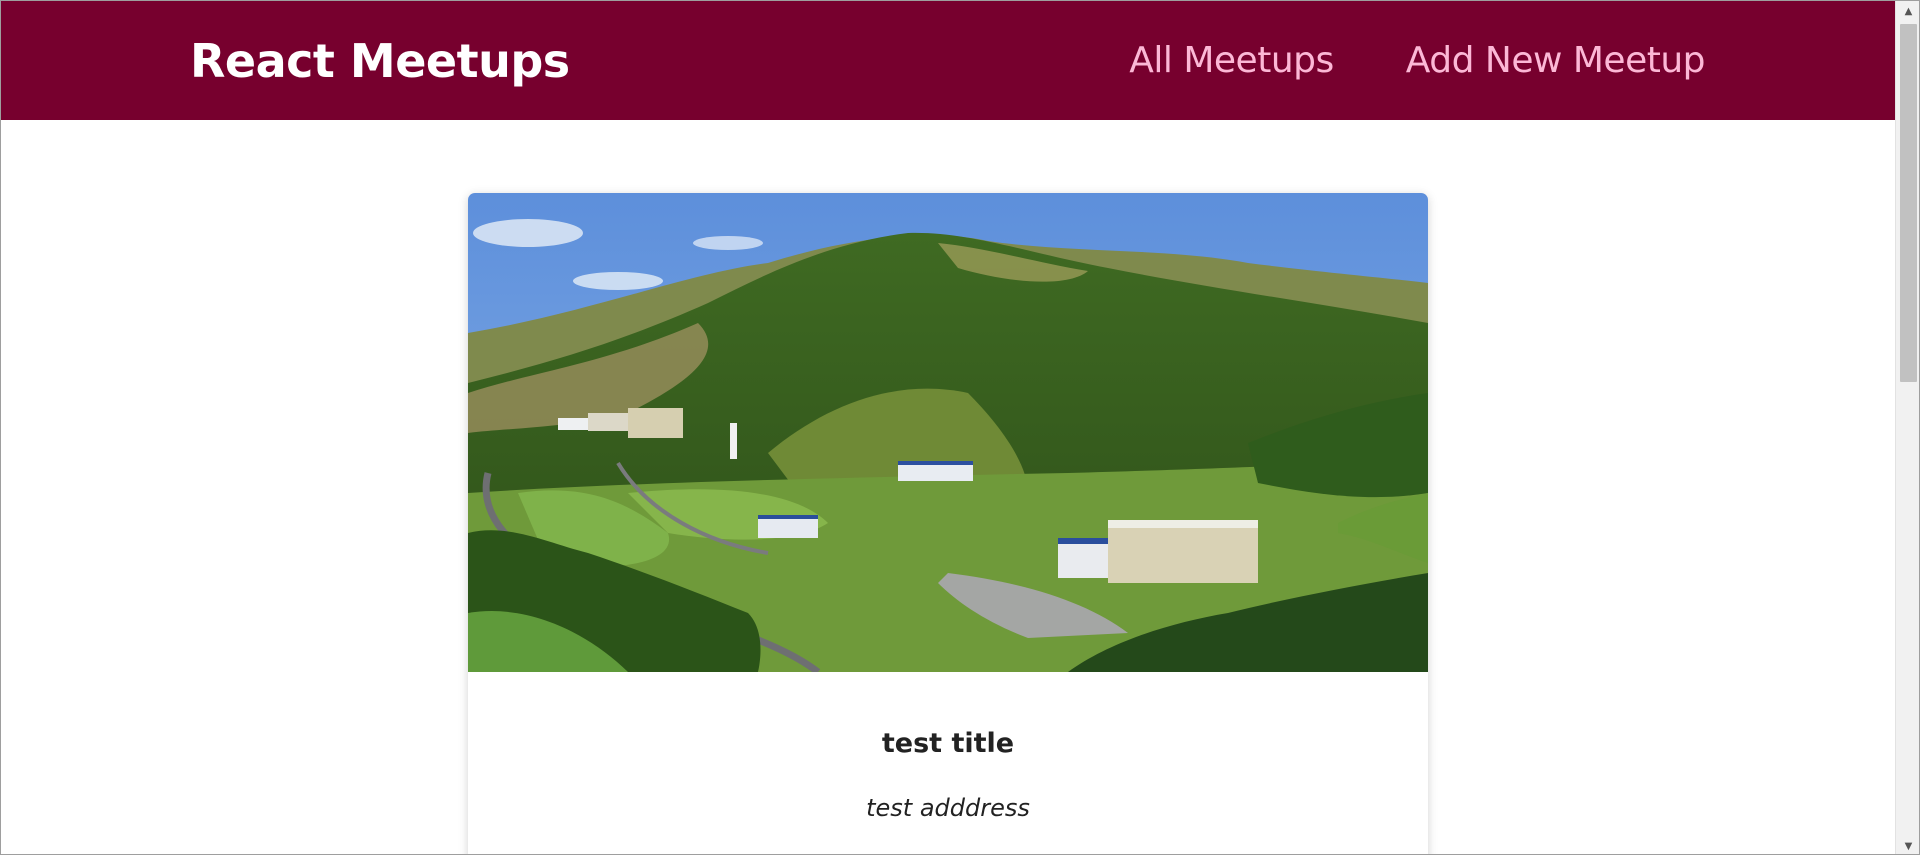 The height and width of the screenshot is (855, 1920). I want to click on arrow-up-icon: ▲, so click(1908, 11).